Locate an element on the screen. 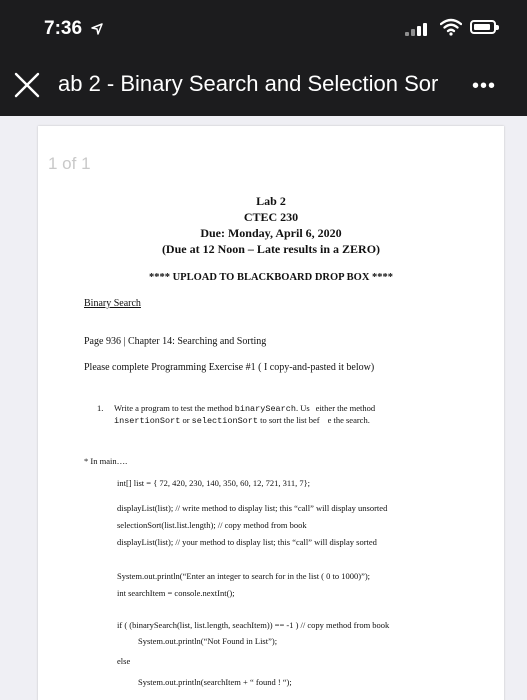 The width and height of the screenshot is (527, 700). more-icon: ••• is located at coordinates (484, 86).